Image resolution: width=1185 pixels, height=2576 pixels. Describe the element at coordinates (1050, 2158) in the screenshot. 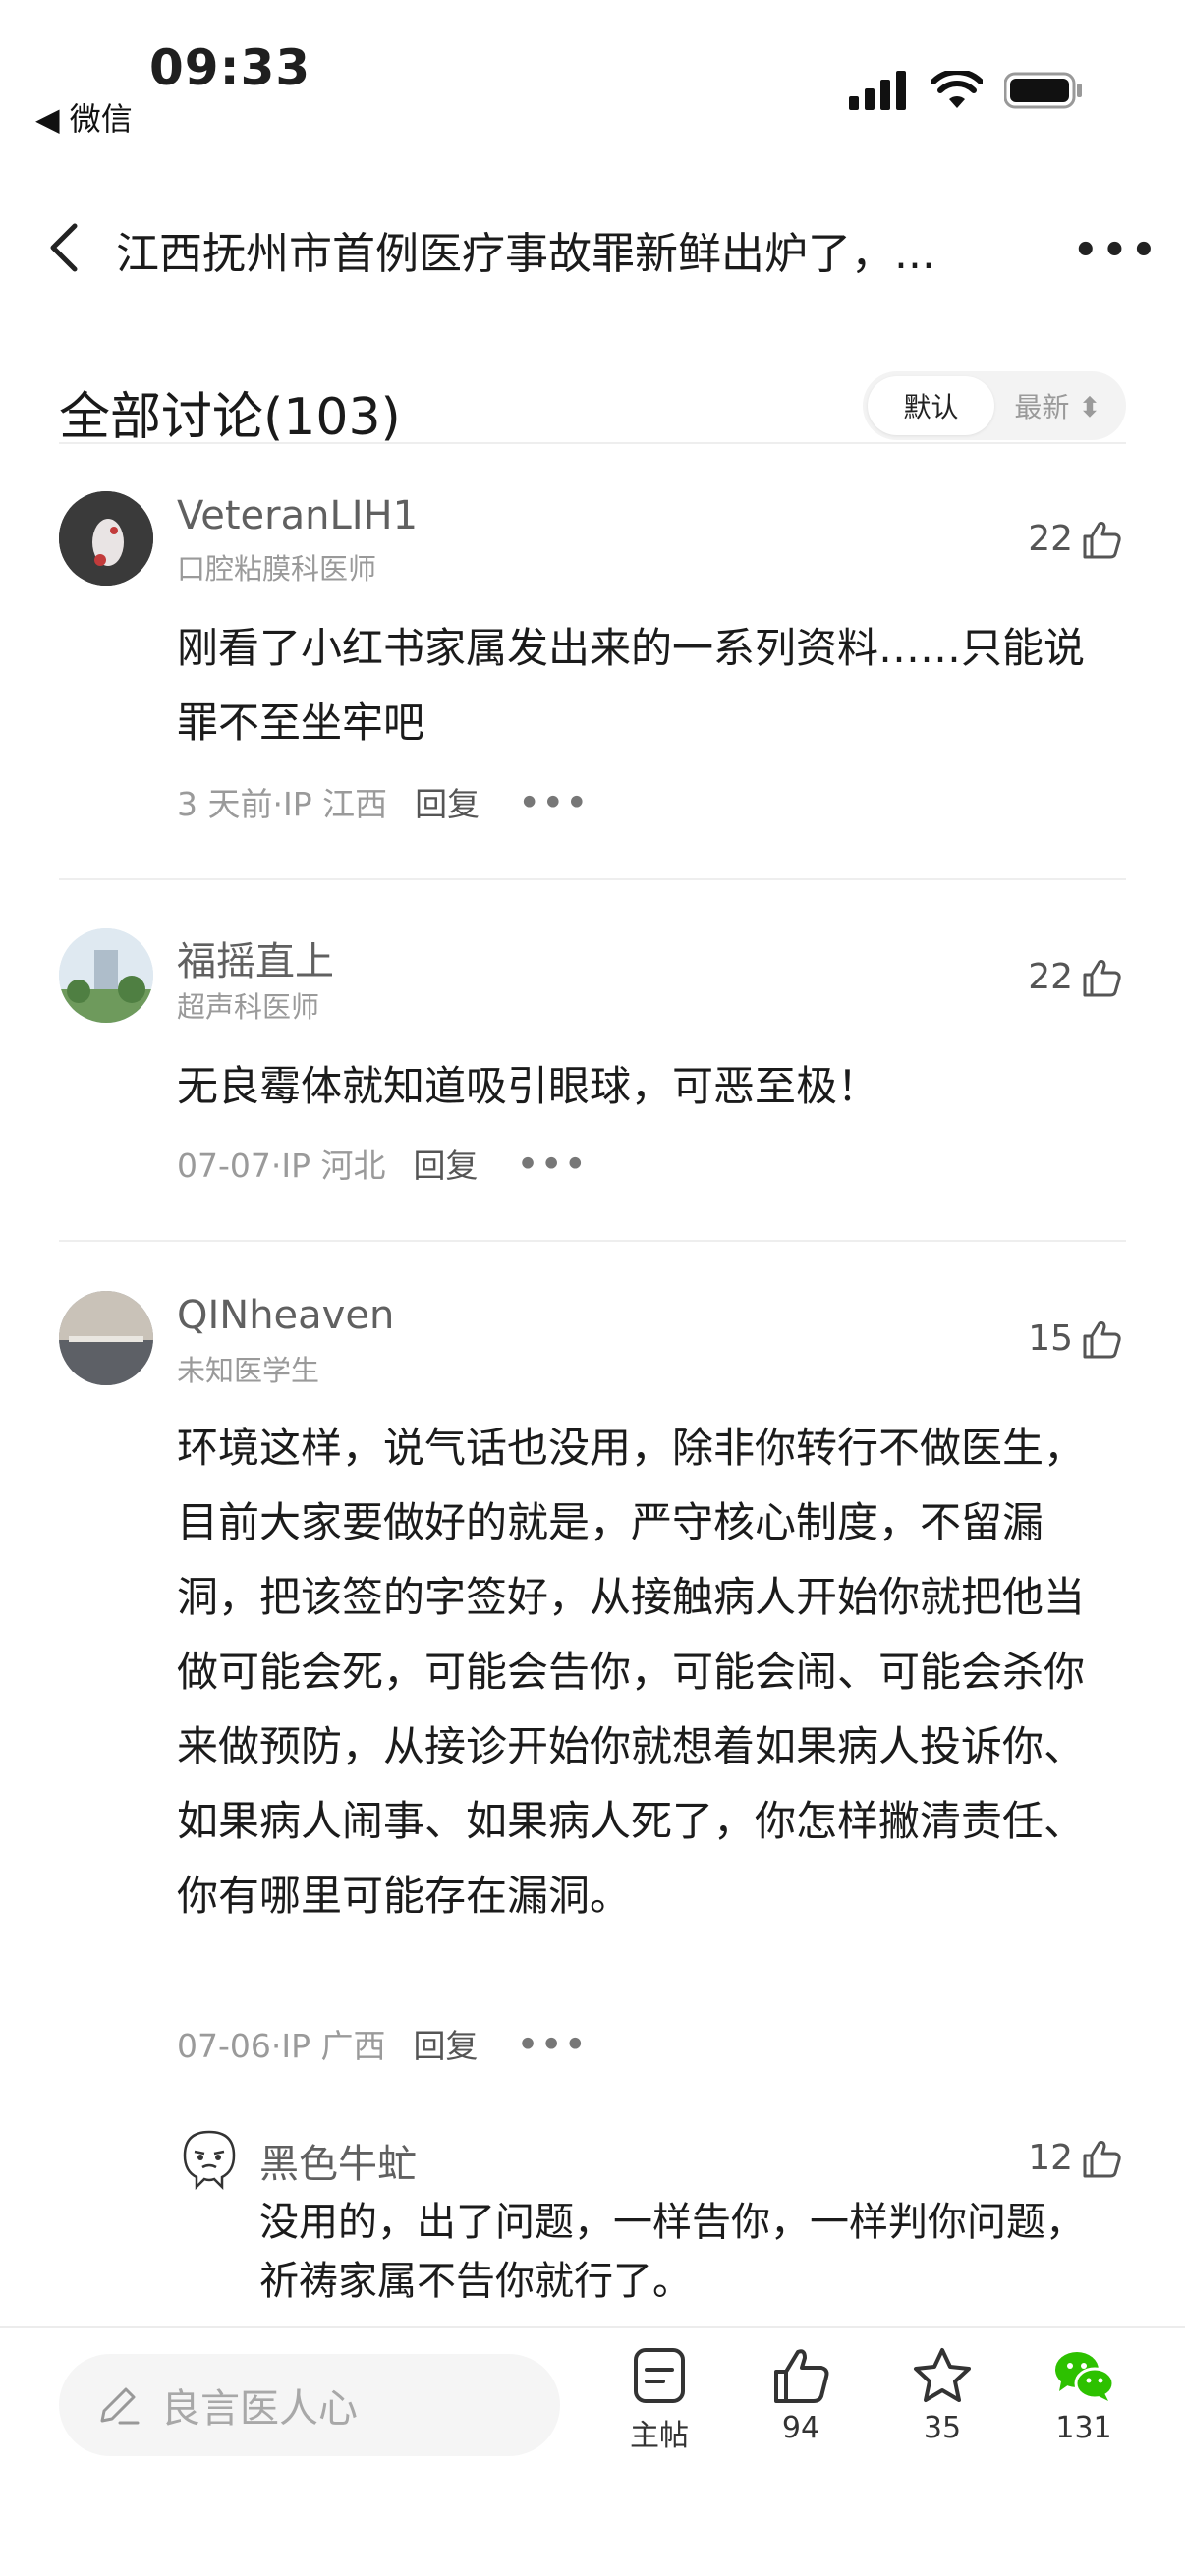

I see `reply-like-count: 12` at that location.